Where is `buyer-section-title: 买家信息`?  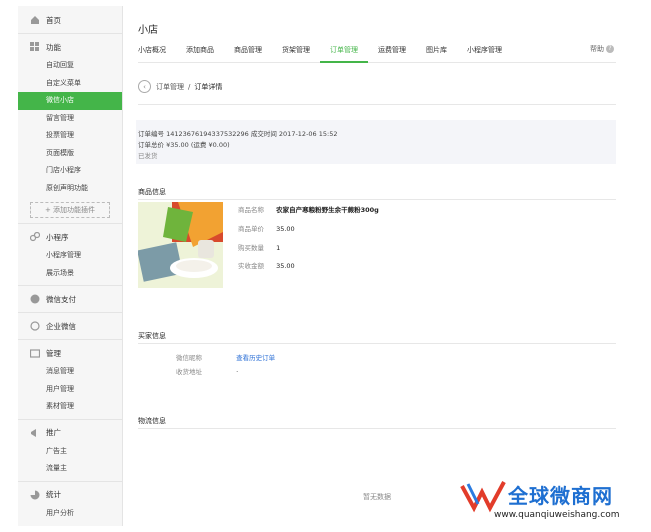 buyer-section-title: 买家信息 is located at coordinates (152, 336).